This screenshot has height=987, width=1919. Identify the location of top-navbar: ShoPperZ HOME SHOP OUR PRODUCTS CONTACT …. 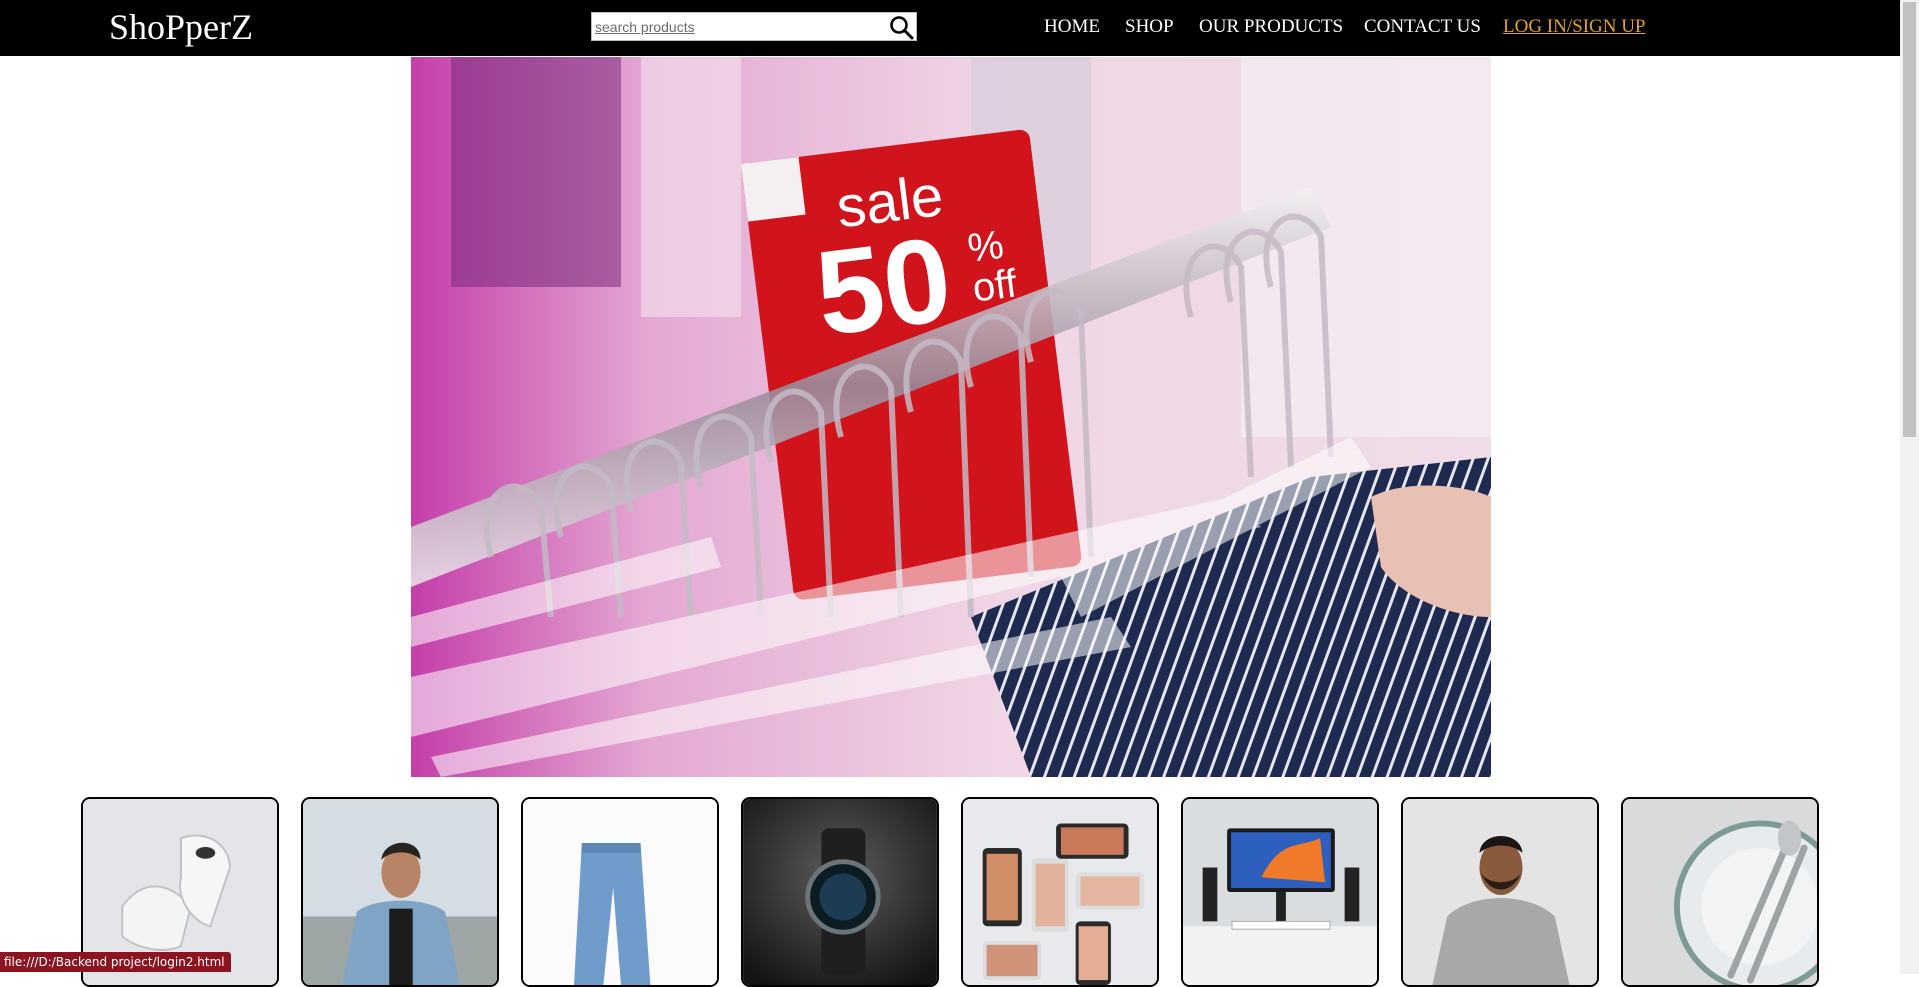
(950, 28).